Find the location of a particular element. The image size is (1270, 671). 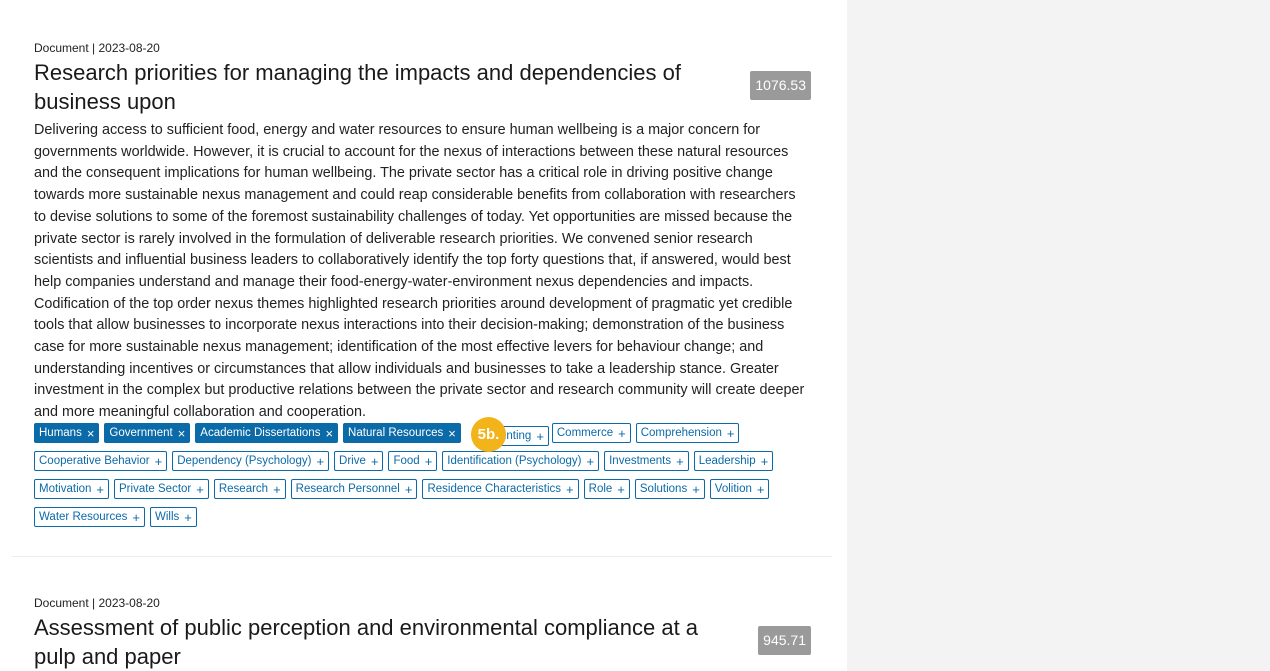

tag-label: Humans is located at coordinates (60, 433).